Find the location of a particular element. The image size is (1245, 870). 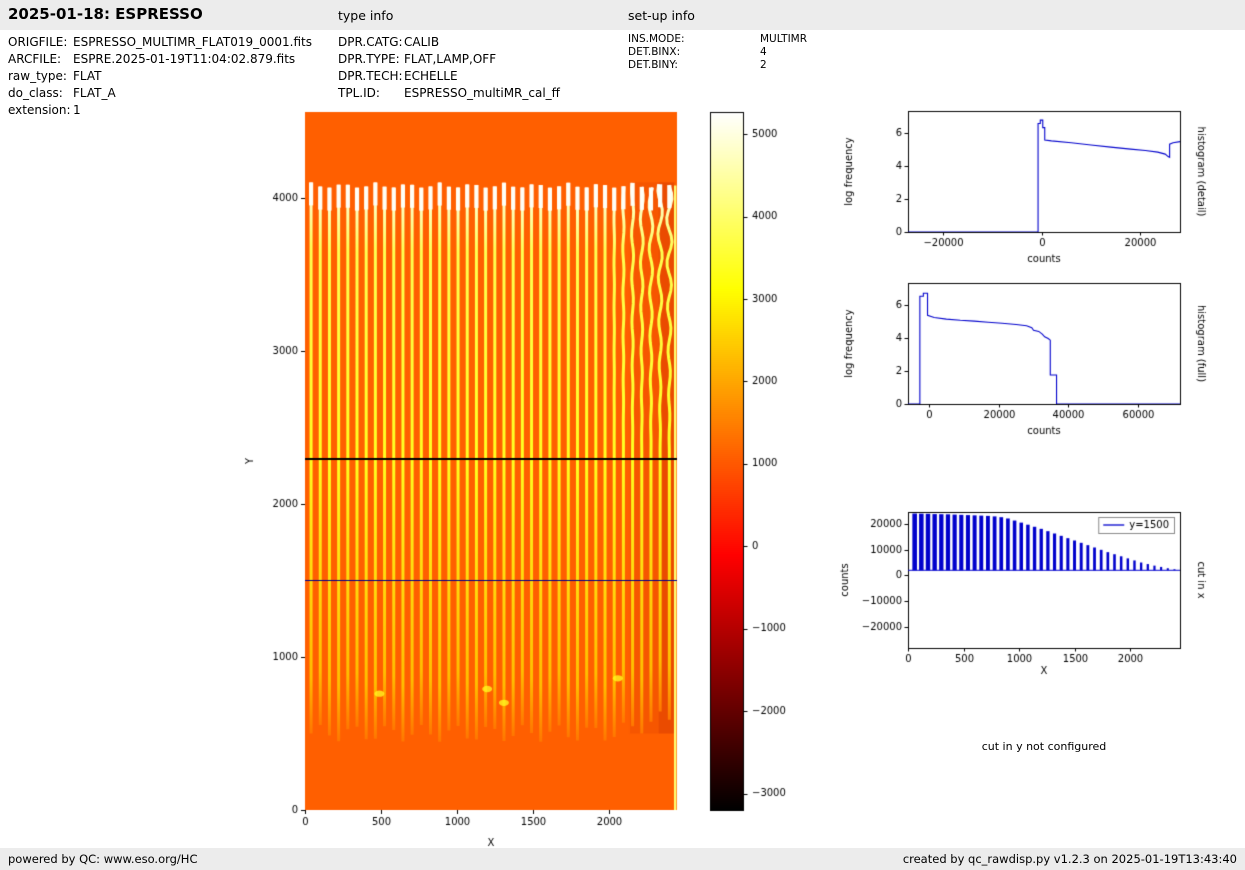

ins-mode-row: INS.MODE: MULTIMR is located at coordinates (717, 39).